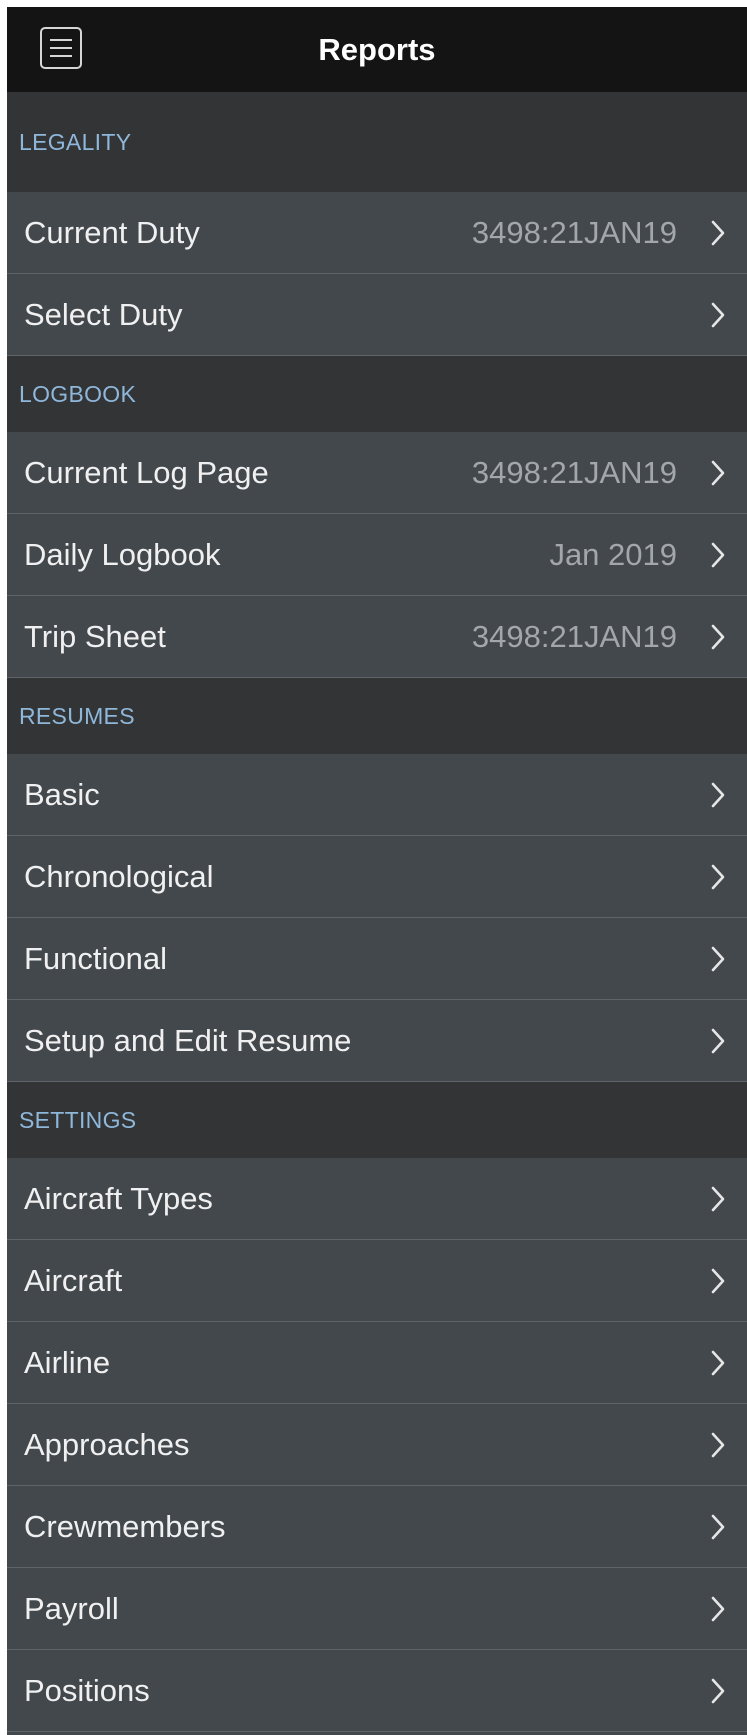  Describe the element at coordinates (107, 1444) in the screenshot. I see `item-label: Approaches` at that location.